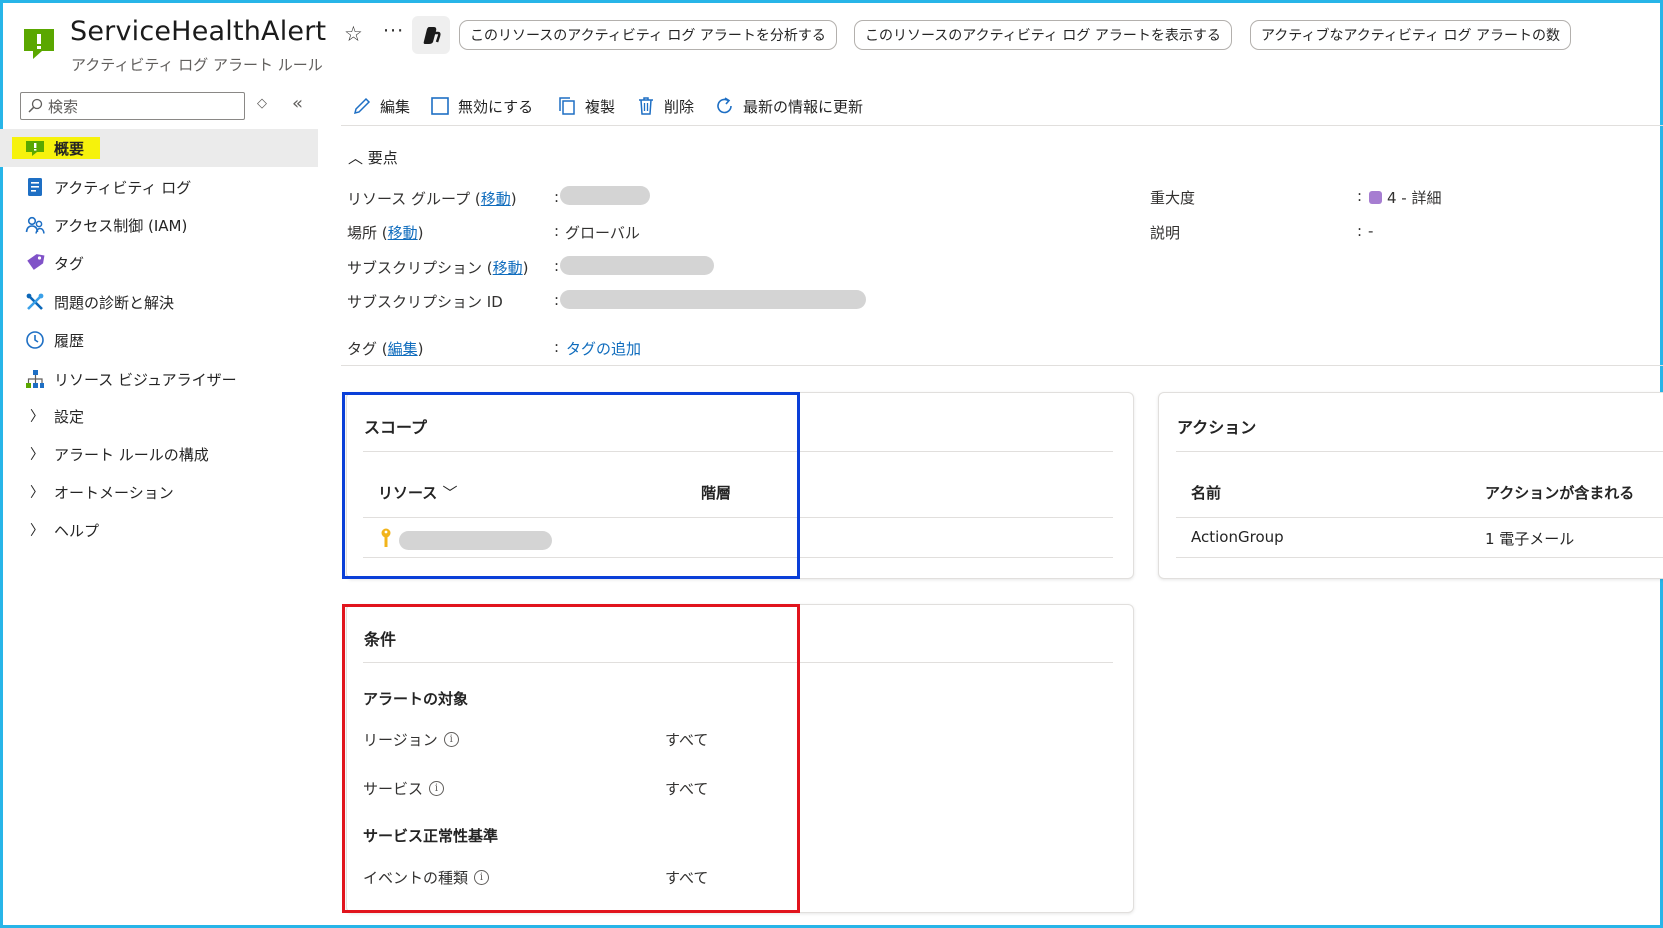 The image size is (1663, 928). I want to click on action-group-actions: 1 電子メール, so click(1530, 539).